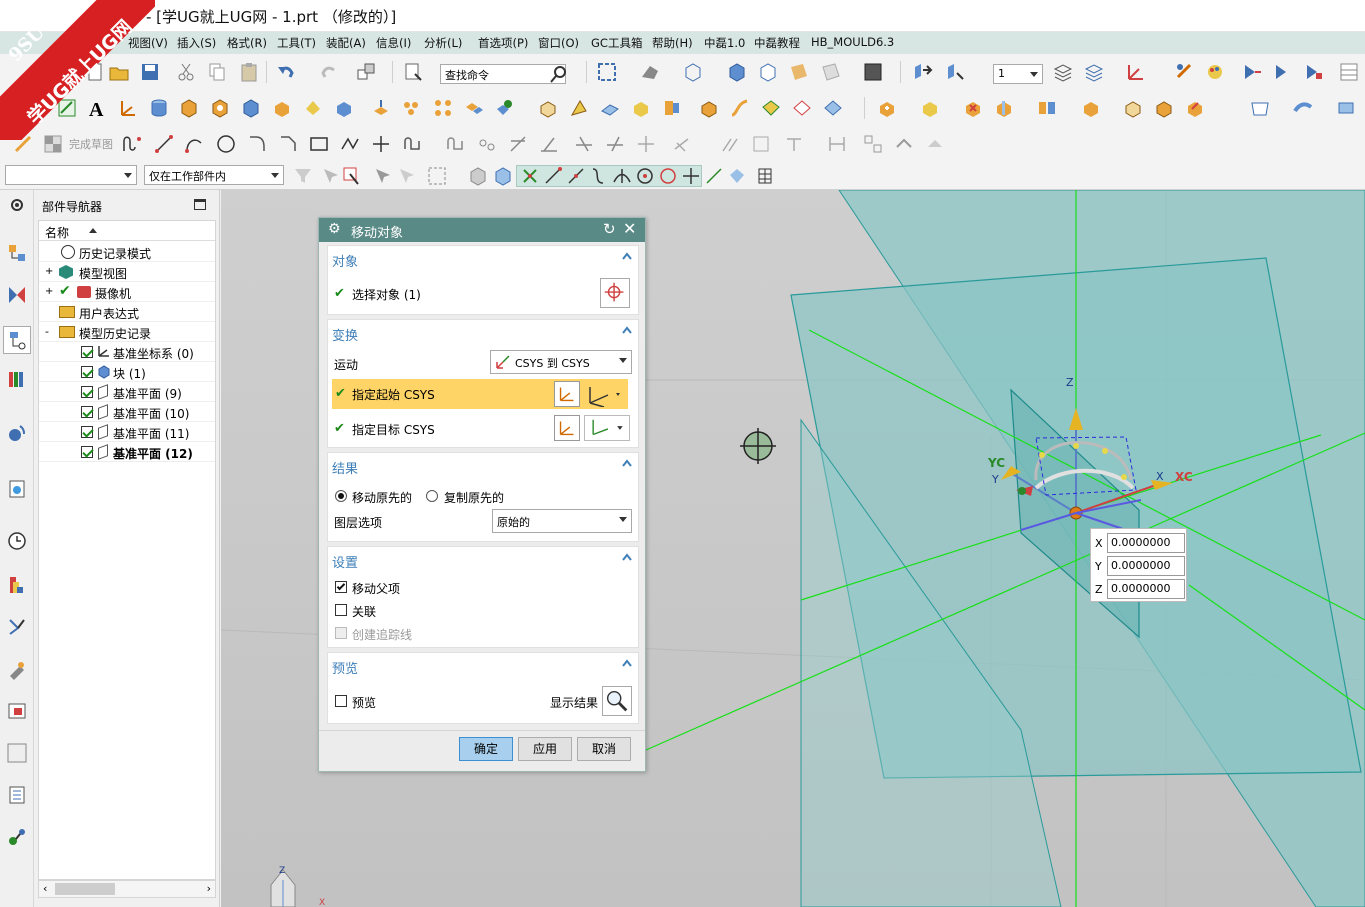 The image size is (1365, 907). Describe the element at coordinates (482, 230) in the screenshot. I see `dialog-title-bar: ⚙ 移动对象 ↻ ✕` at that location.